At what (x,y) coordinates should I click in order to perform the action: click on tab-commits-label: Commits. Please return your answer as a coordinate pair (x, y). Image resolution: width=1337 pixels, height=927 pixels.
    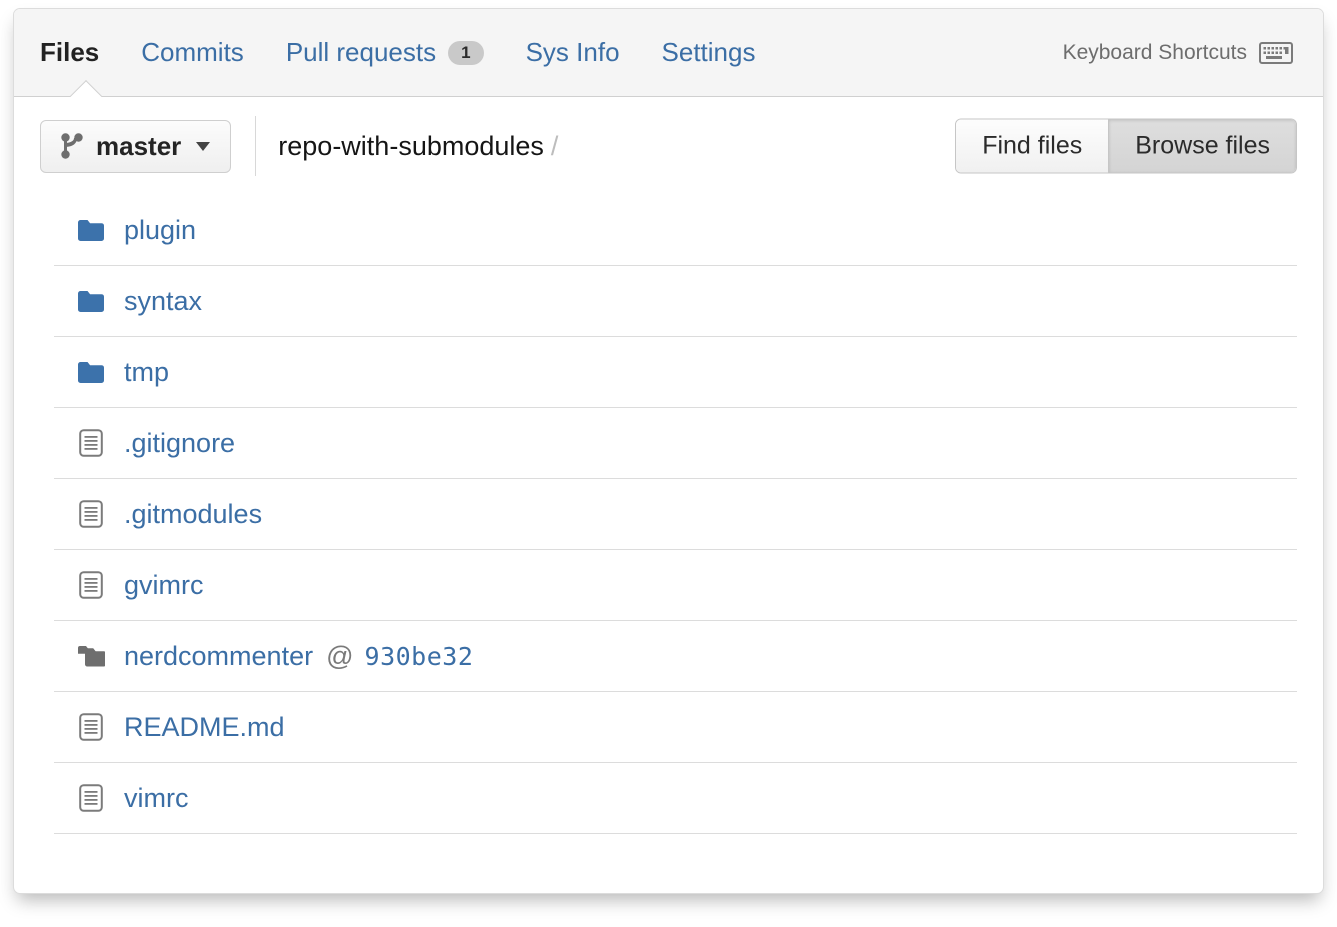
    Looking at the image, I should click on (192, 52).